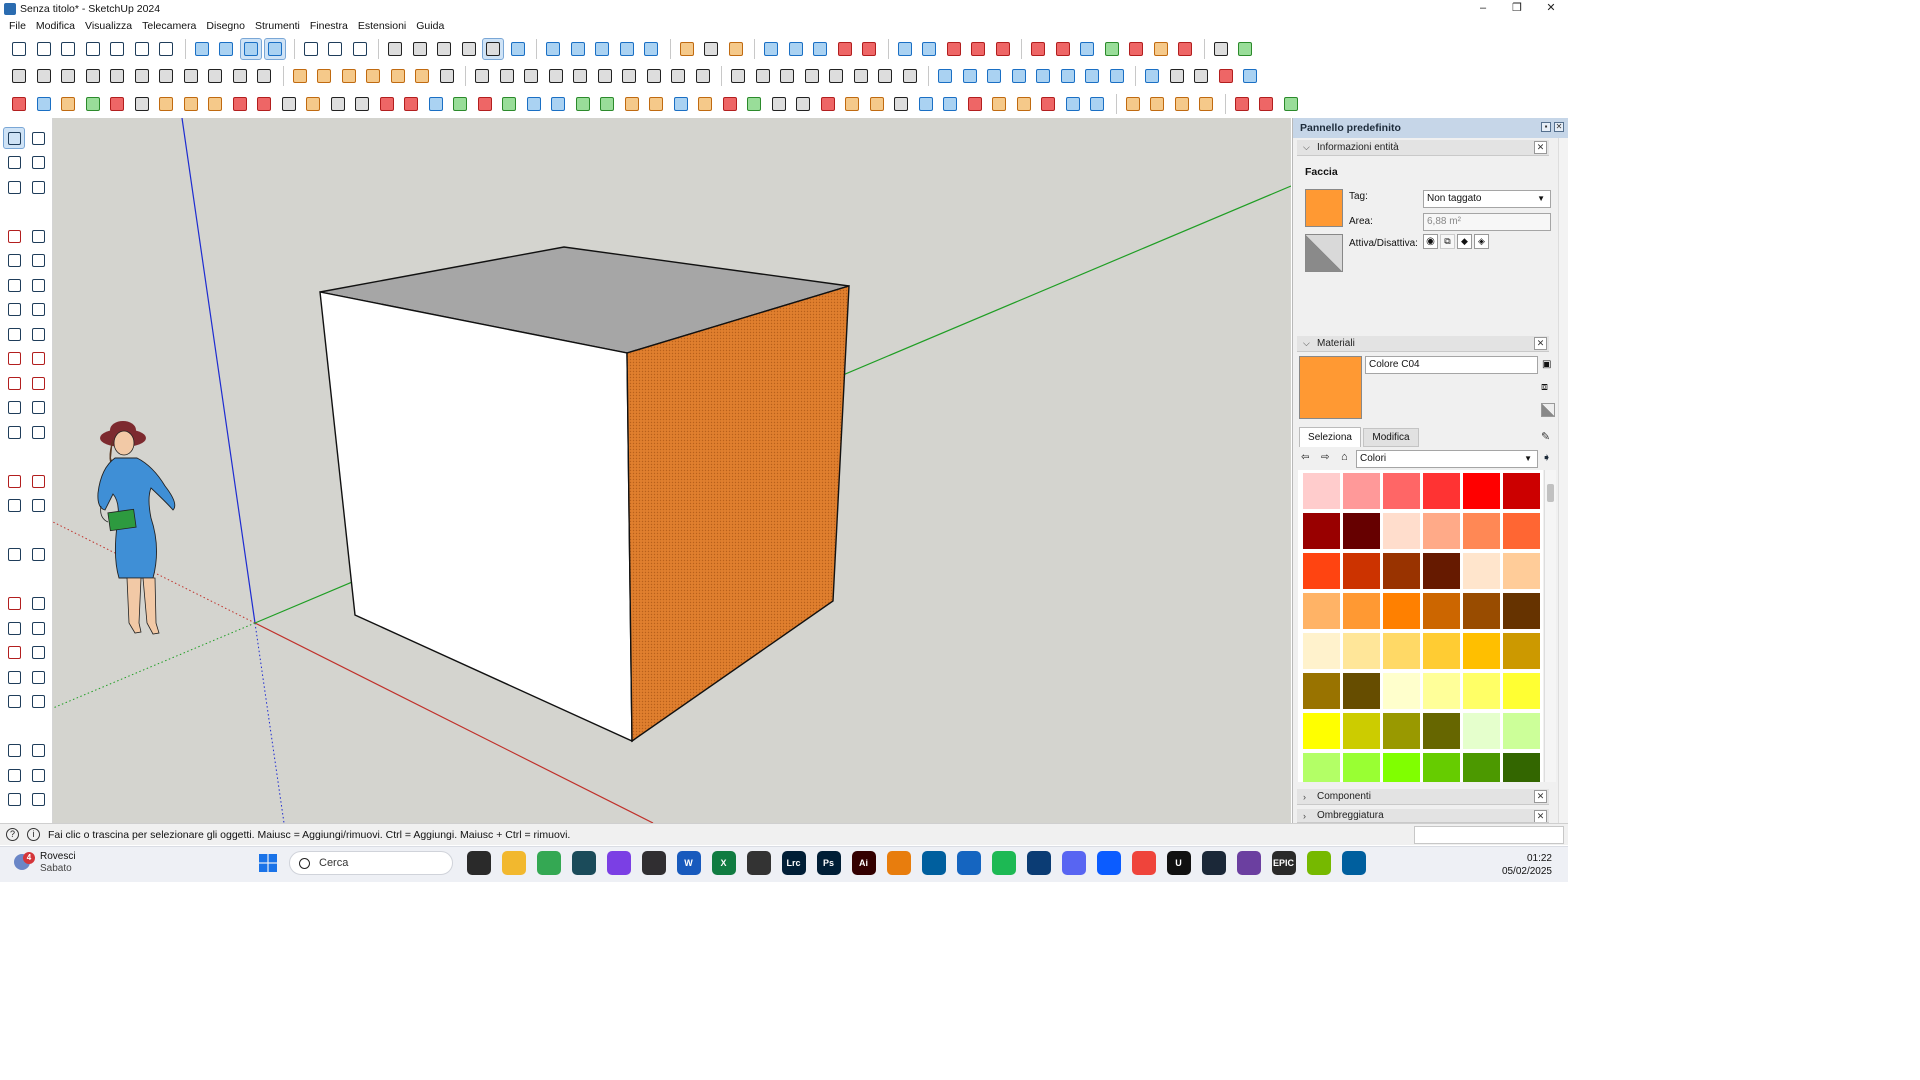  Describe the element at coordinates (583, 863) in the screenshot. I see `terminal-icon` at that location.